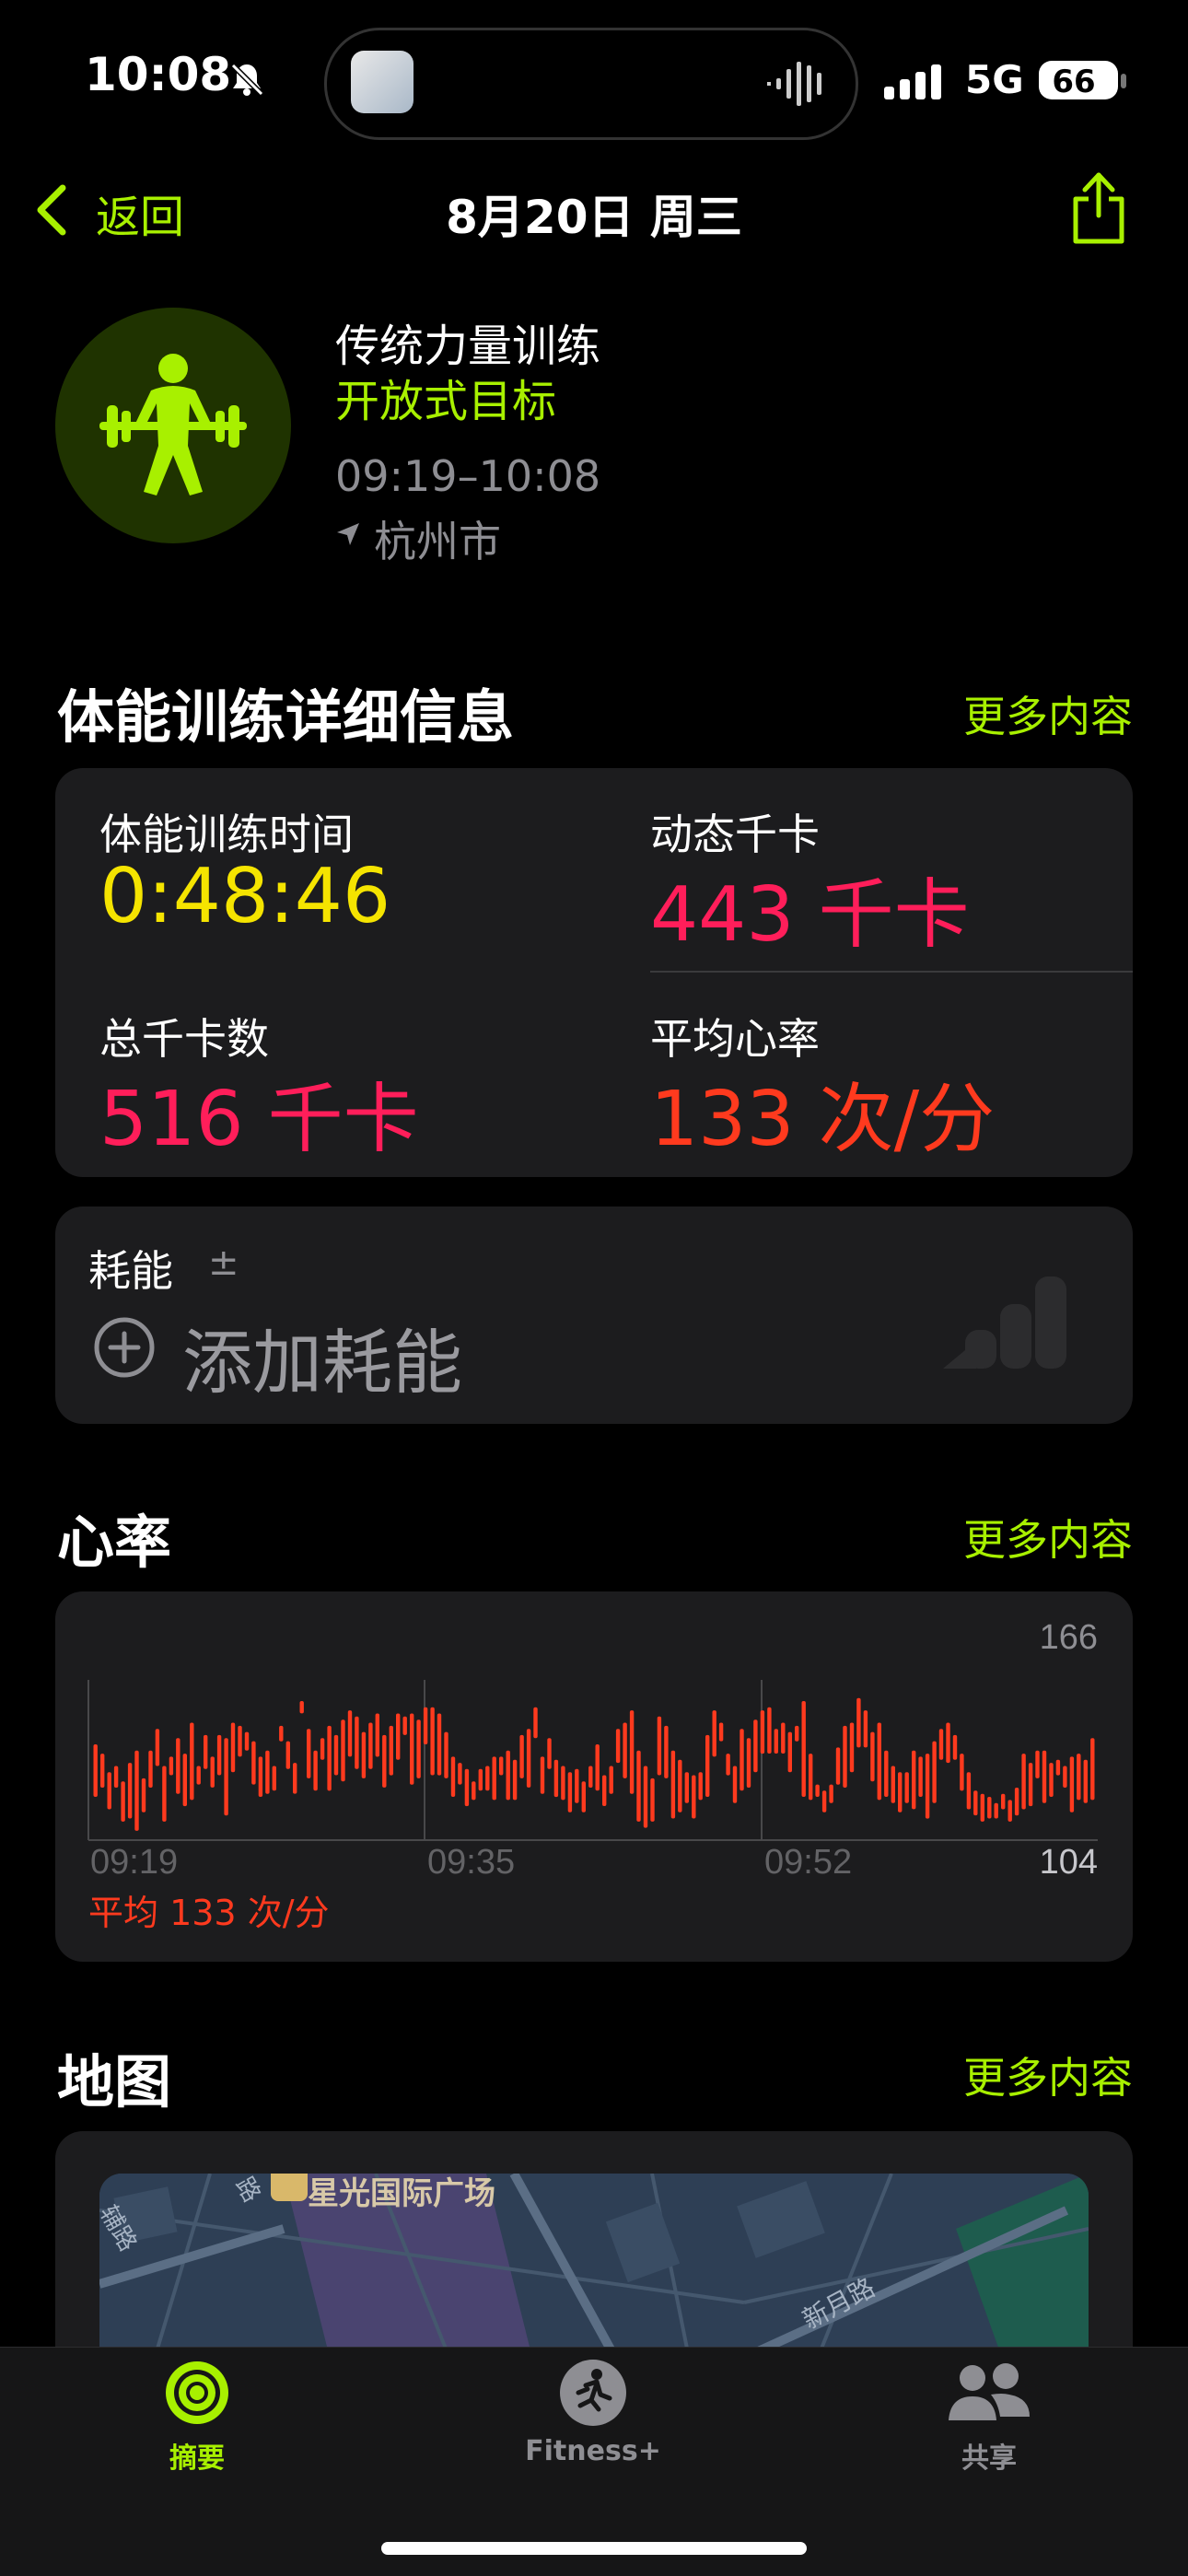  What do you see at coordinates (1098, 208) in the screenshot?
I see `share-icon` at bounding box center [1098, 208].